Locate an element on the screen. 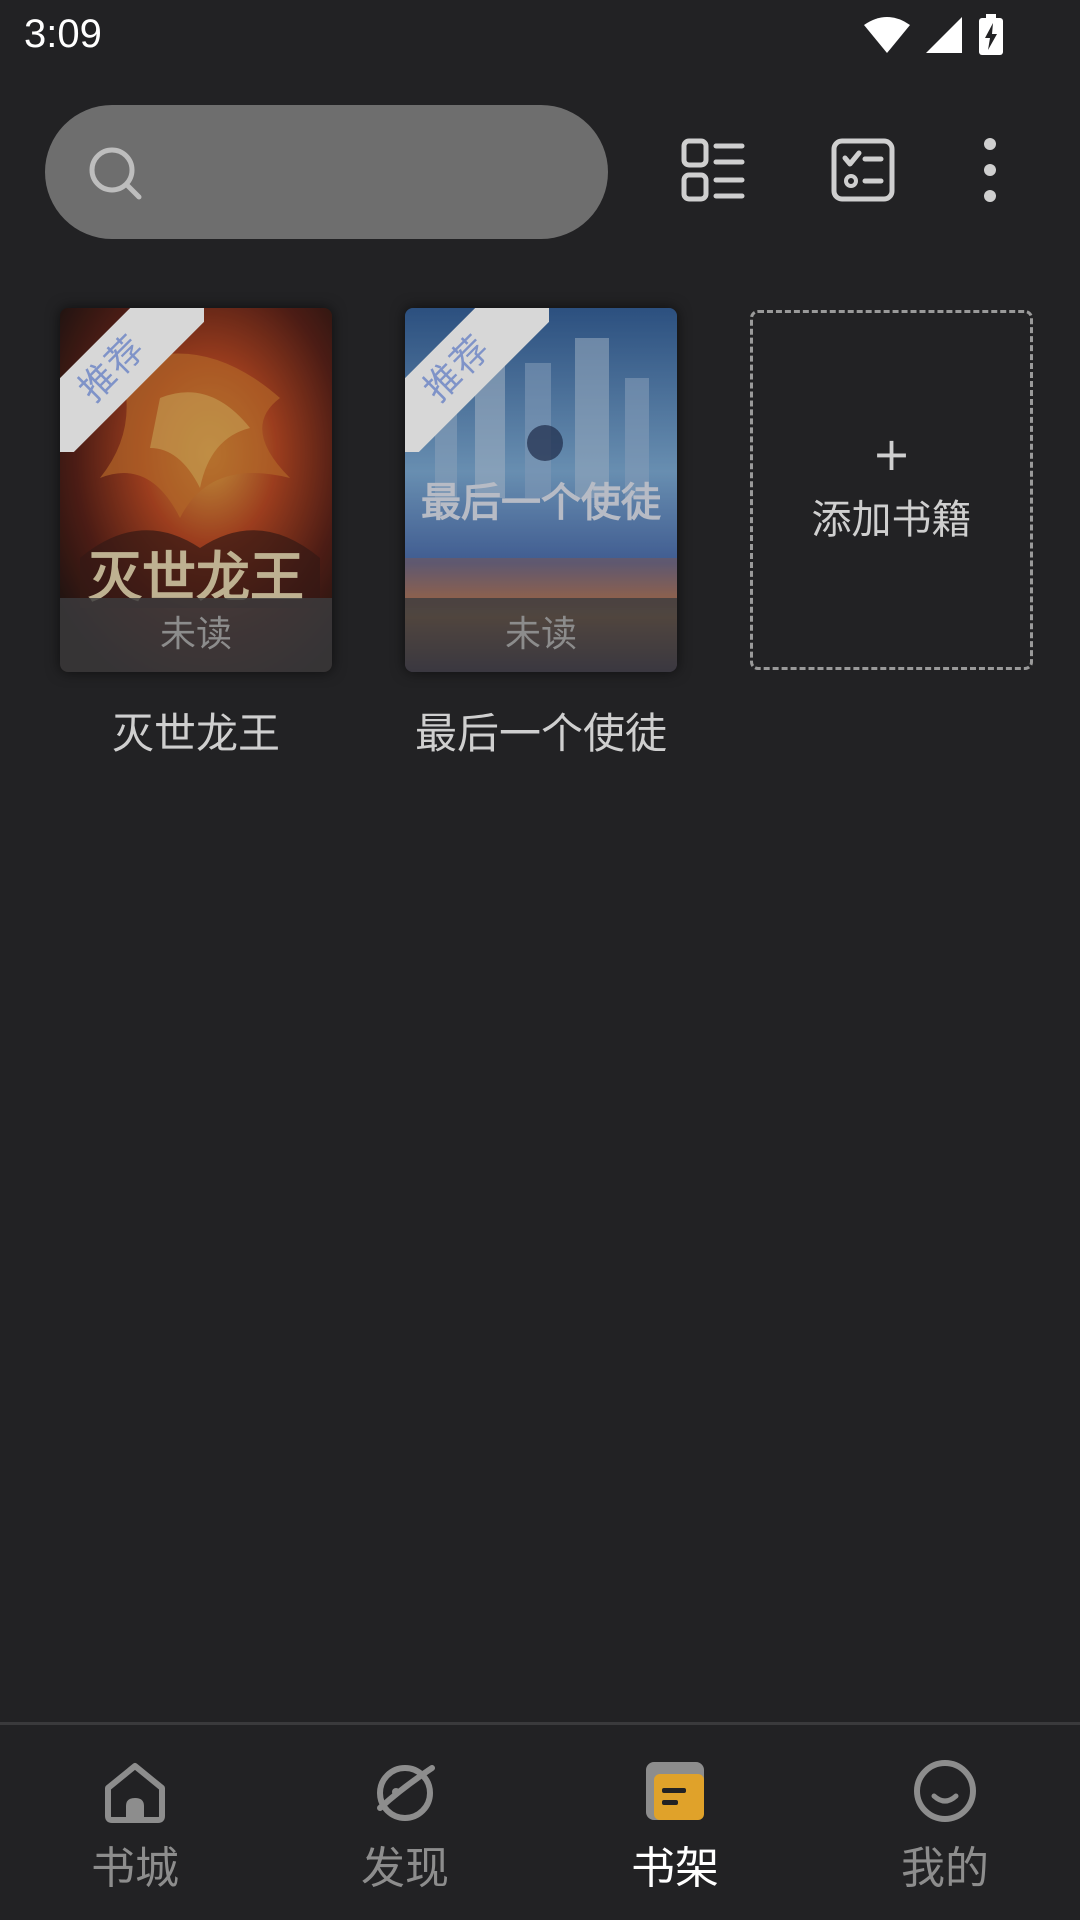  search-bar is located at coordinates (326, 172).